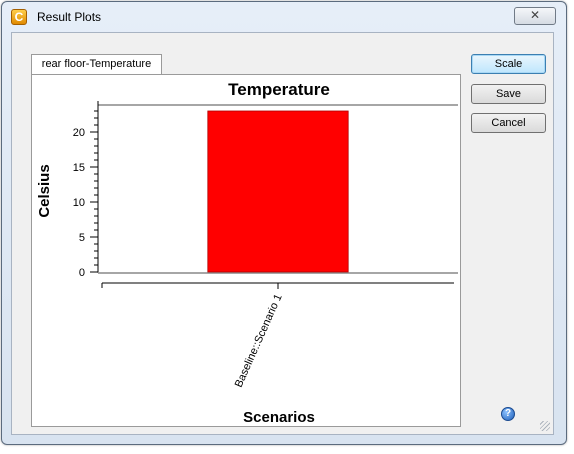 This screenshot has height=454, width=574. I want to click on bar, so click(278, 191).